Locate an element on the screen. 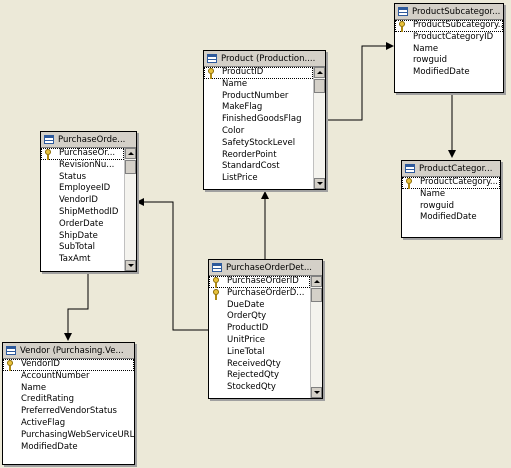  column-row: EmployeeID is located at coordinates (82, 189).